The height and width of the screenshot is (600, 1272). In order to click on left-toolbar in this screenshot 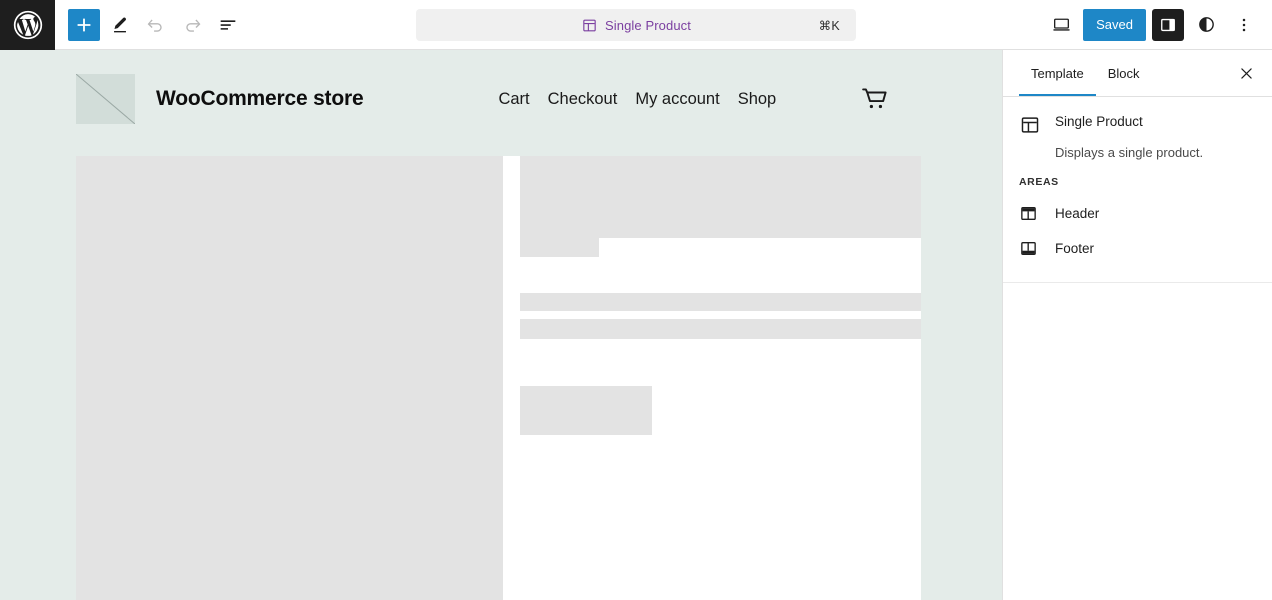, I will do `click(149, 24)`.